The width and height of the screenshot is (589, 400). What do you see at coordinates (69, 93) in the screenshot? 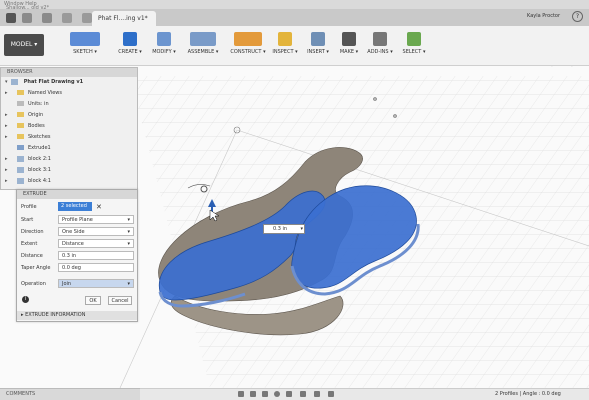
I see `browser-item-named-views: ▸ Named Views` at bounding box center [69, 93].